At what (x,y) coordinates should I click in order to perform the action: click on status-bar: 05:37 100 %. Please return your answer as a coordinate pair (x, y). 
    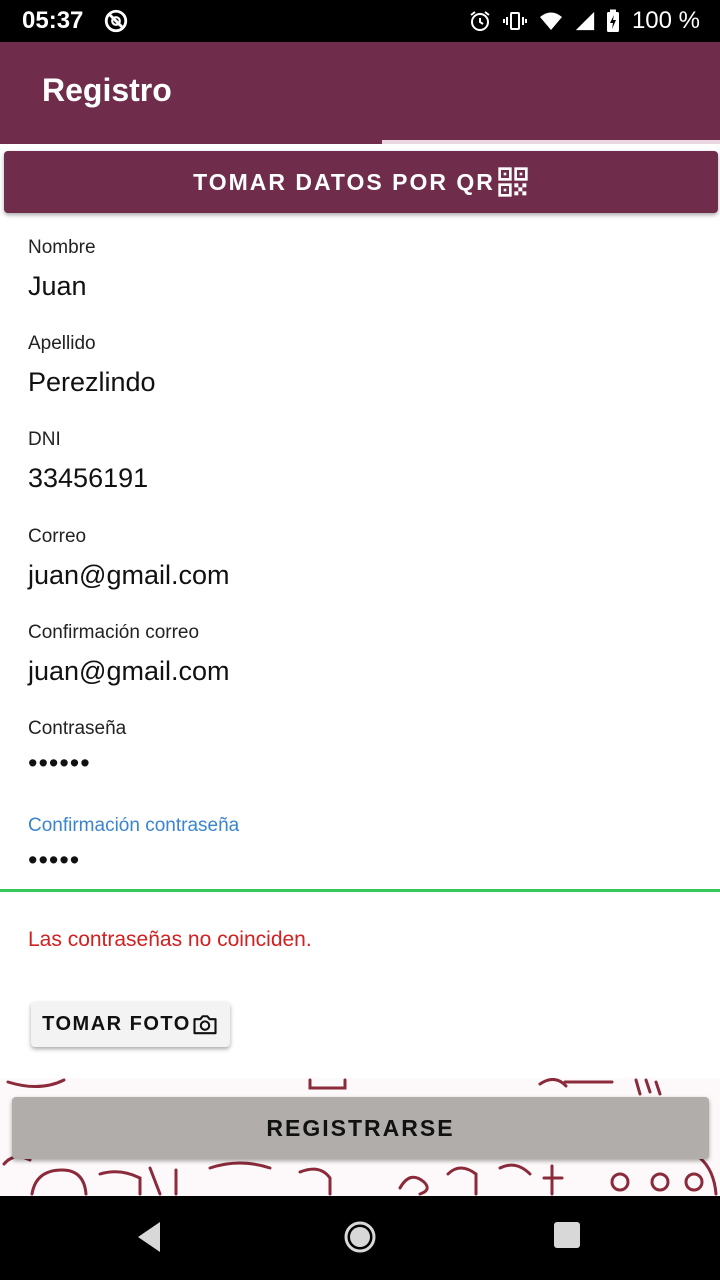
    Looking at the image, I should click on (360, 21).